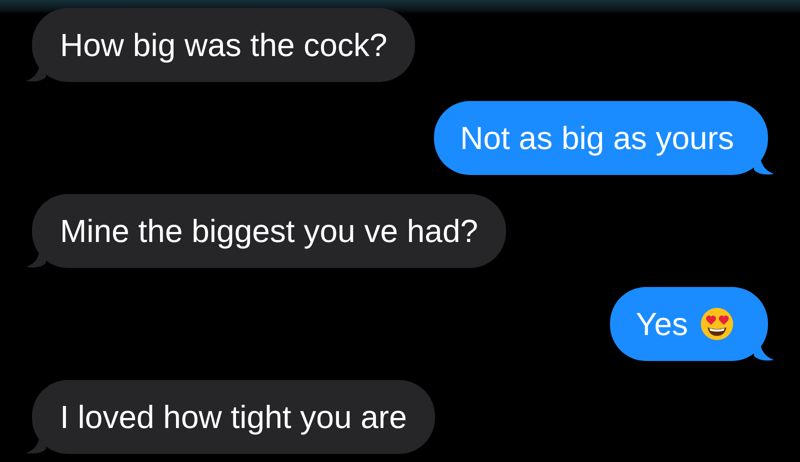 The width and height of the screenshot is (800, 462). I want to click on received-message: How big was the cock?, so click(221, 45).